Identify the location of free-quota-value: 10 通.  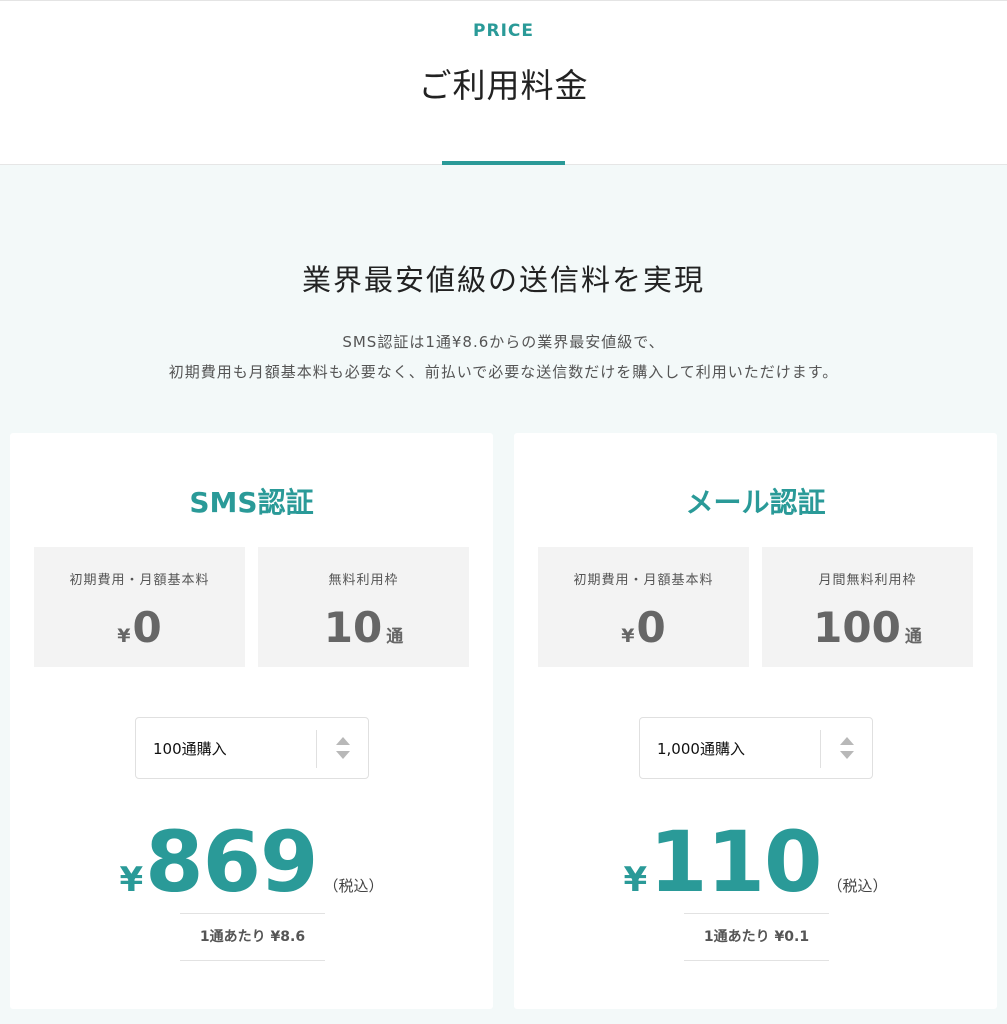
(363, 627).